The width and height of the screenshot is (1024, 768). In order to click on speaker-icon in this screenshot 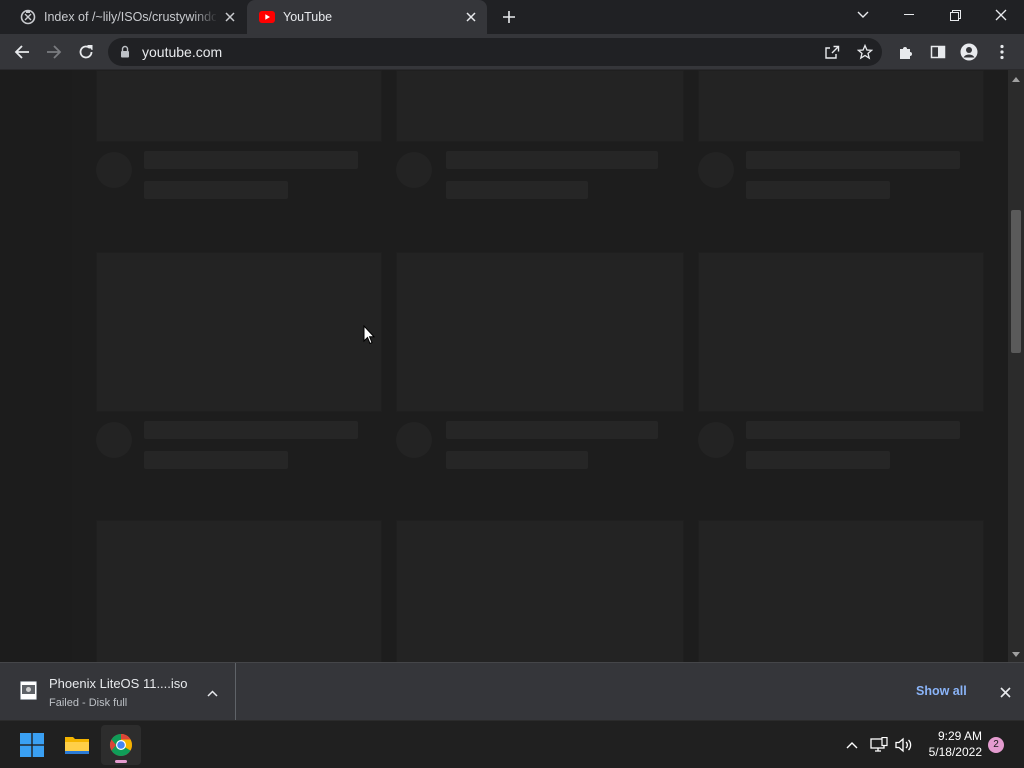, I will do `click(903, 745)`.